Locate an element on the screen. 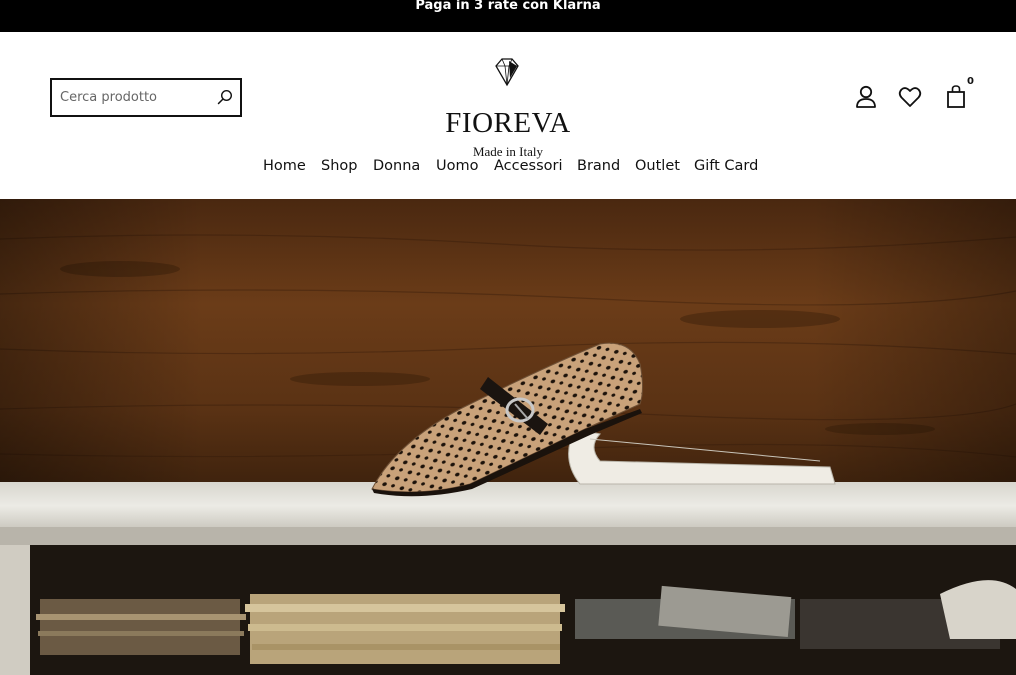 Image resolution: width=1016 pixels, height=675 pixels. nav-item-shop: Shop is located at coordinates (339, 166).